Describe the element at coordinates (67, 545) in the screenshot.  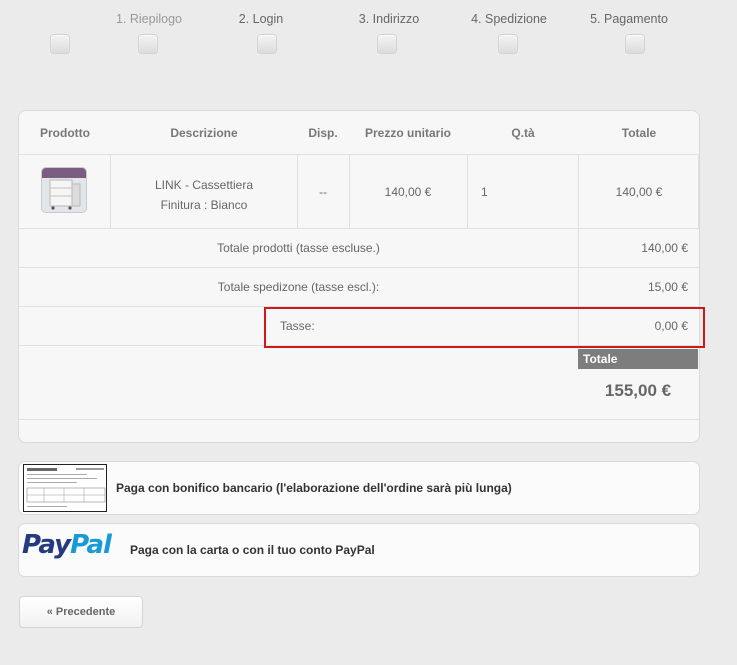
I see `paypal-logo: PayPal` at that location.